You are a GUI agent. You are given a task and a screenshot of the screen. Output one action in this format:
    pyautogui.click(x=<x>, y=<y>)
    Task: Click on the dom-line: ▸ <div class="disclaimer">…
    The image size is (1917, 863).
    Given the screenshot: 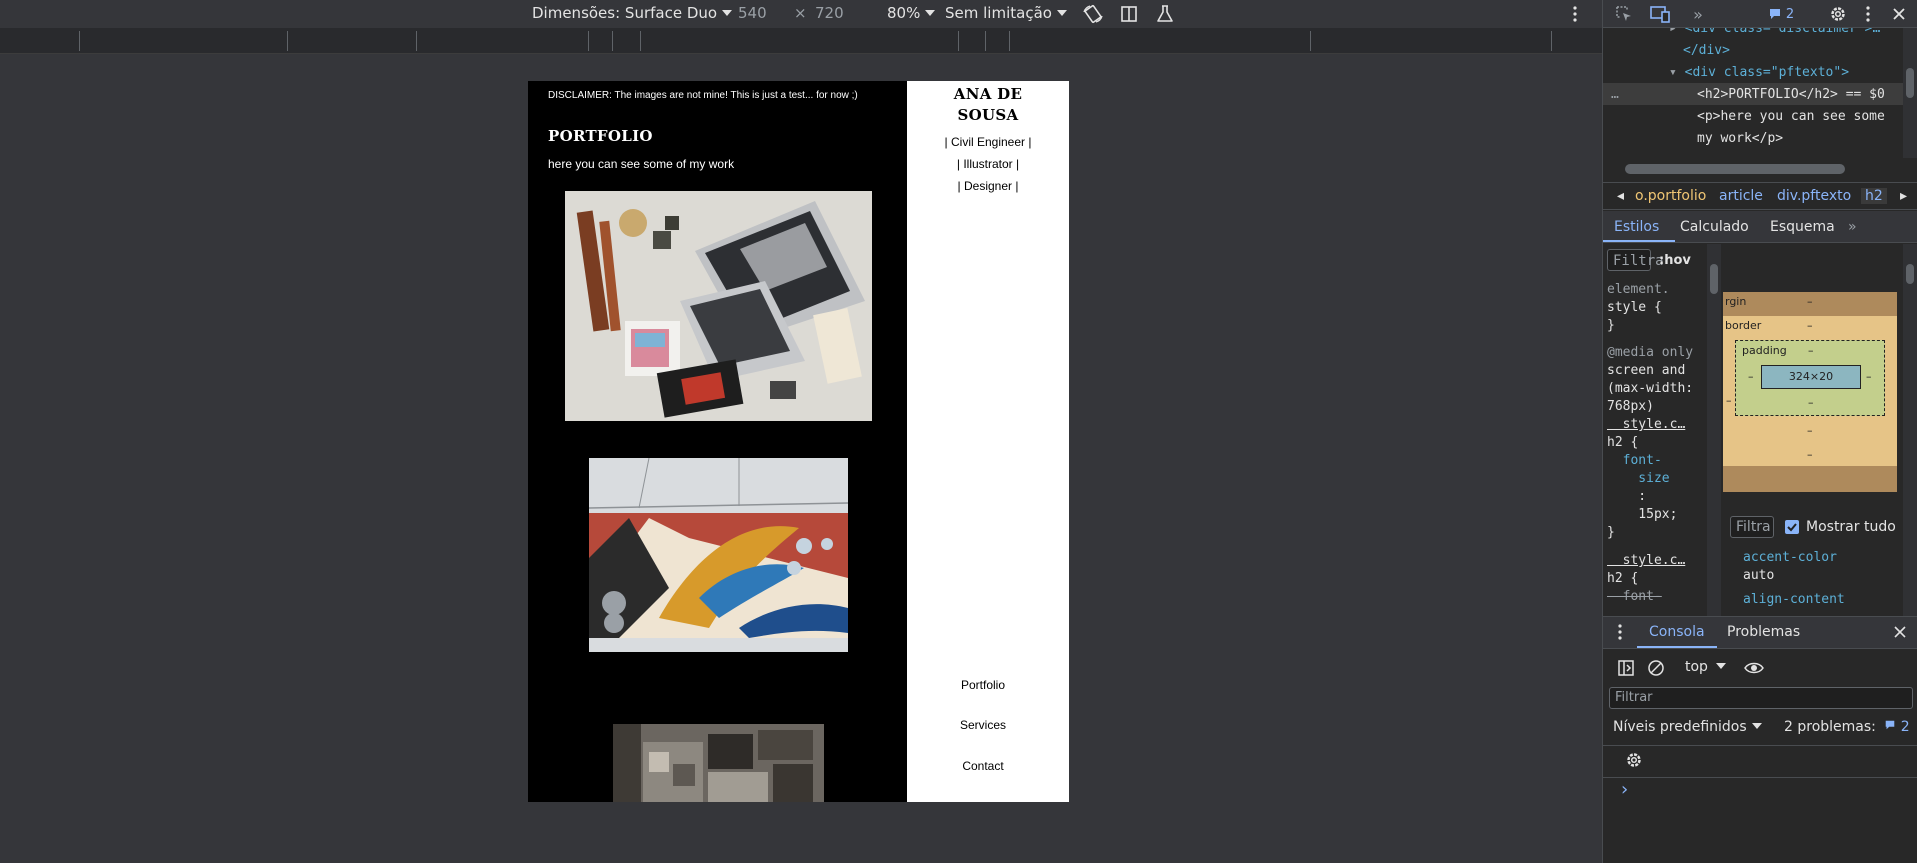 What is the action you would take?
    pyautogui.click(x=1774, y=34)
    